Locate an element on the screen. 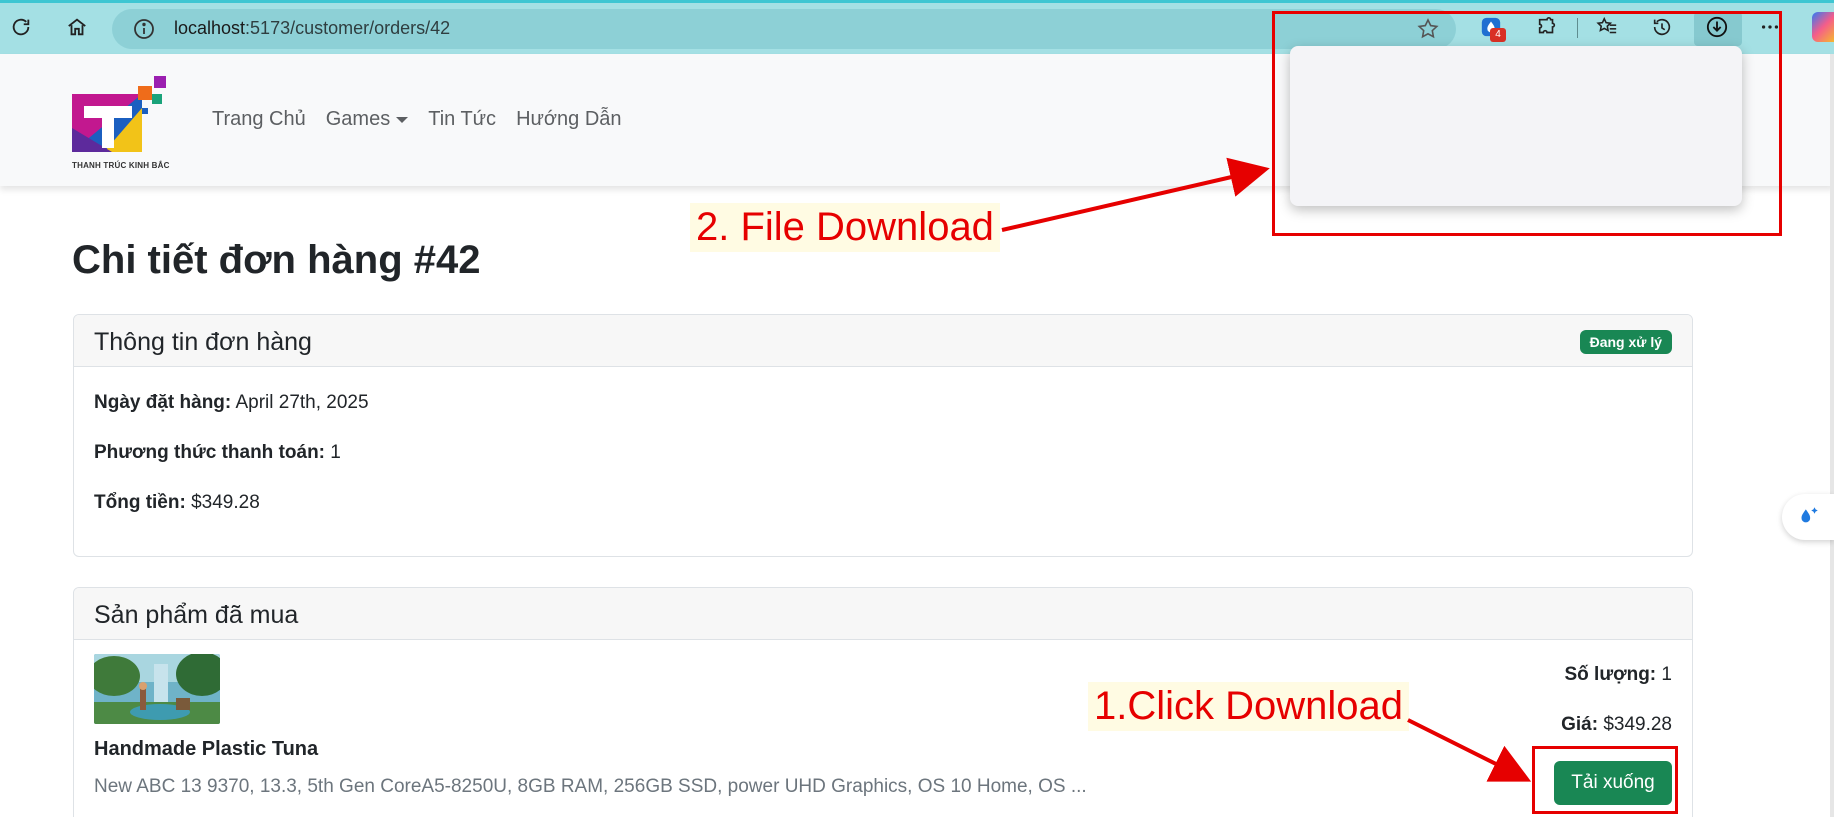  tab-strip-edge is located at coordinates (917, 1).